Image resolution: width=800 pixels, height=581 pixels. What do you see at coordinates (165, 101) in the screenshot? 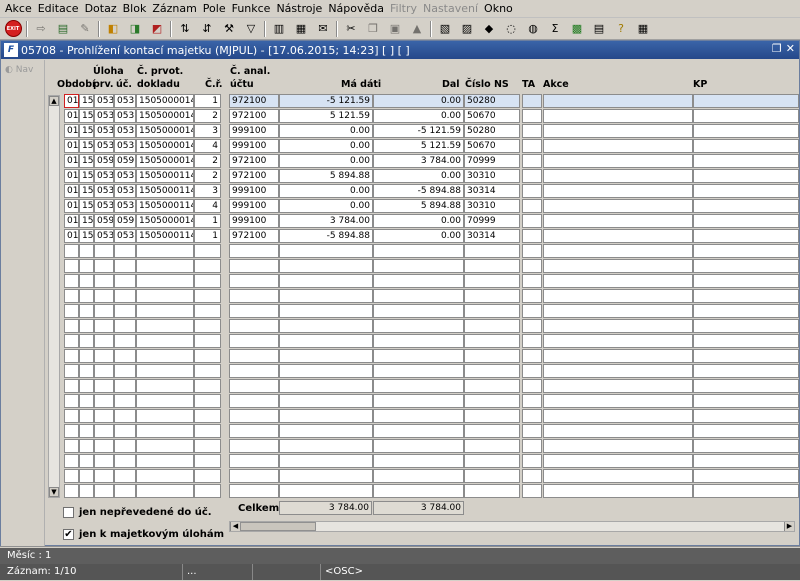
I see `cell-doklad: 1505000014` at bounding box center [165, 101].